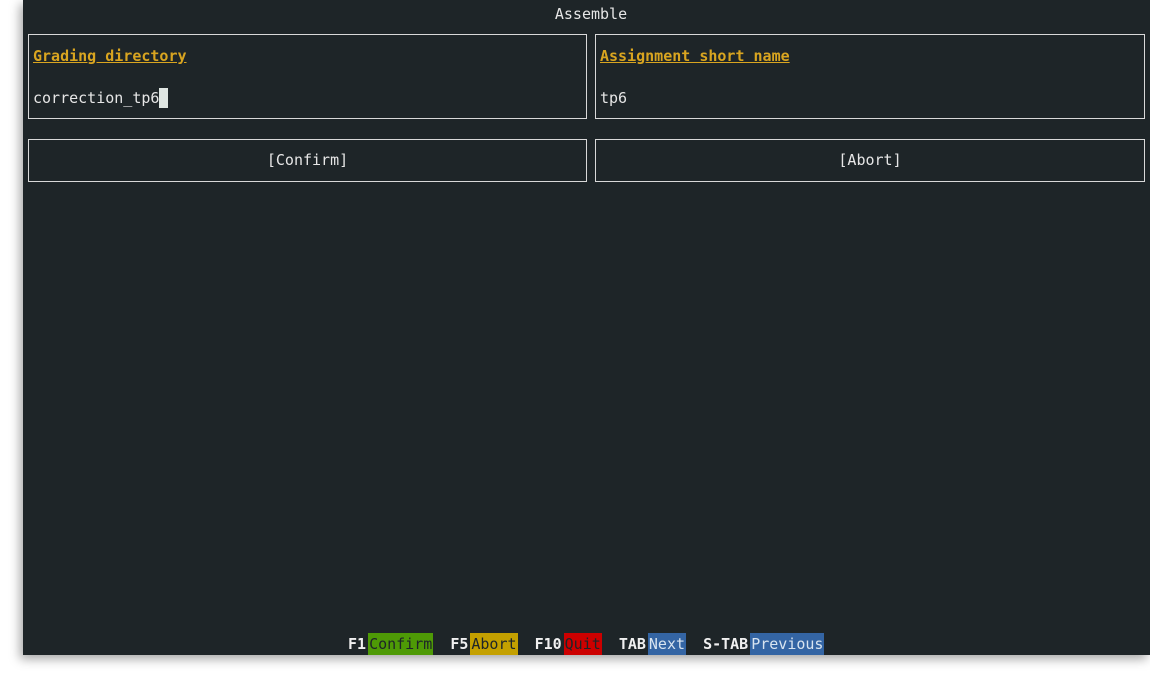  Describe the element at coordinates (870, 76) in the screenshot. I see `assignment-short-name-field: Assignment short name tp6` at that location.